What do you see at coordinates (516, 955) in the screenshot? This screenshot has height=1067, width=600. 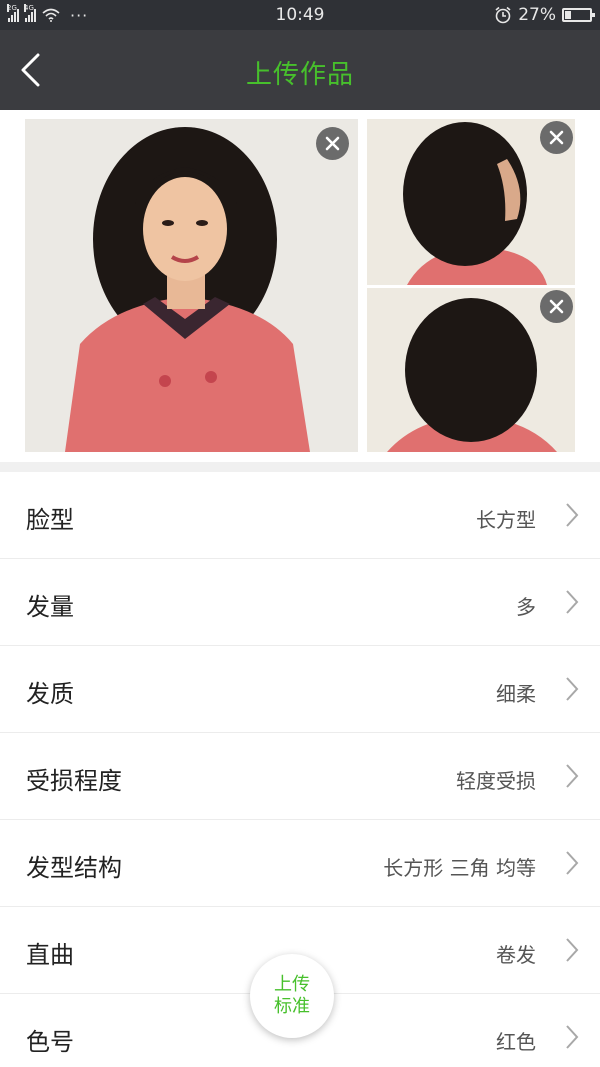 I see `row-value: 卷发` at bounding box center [516, 955].